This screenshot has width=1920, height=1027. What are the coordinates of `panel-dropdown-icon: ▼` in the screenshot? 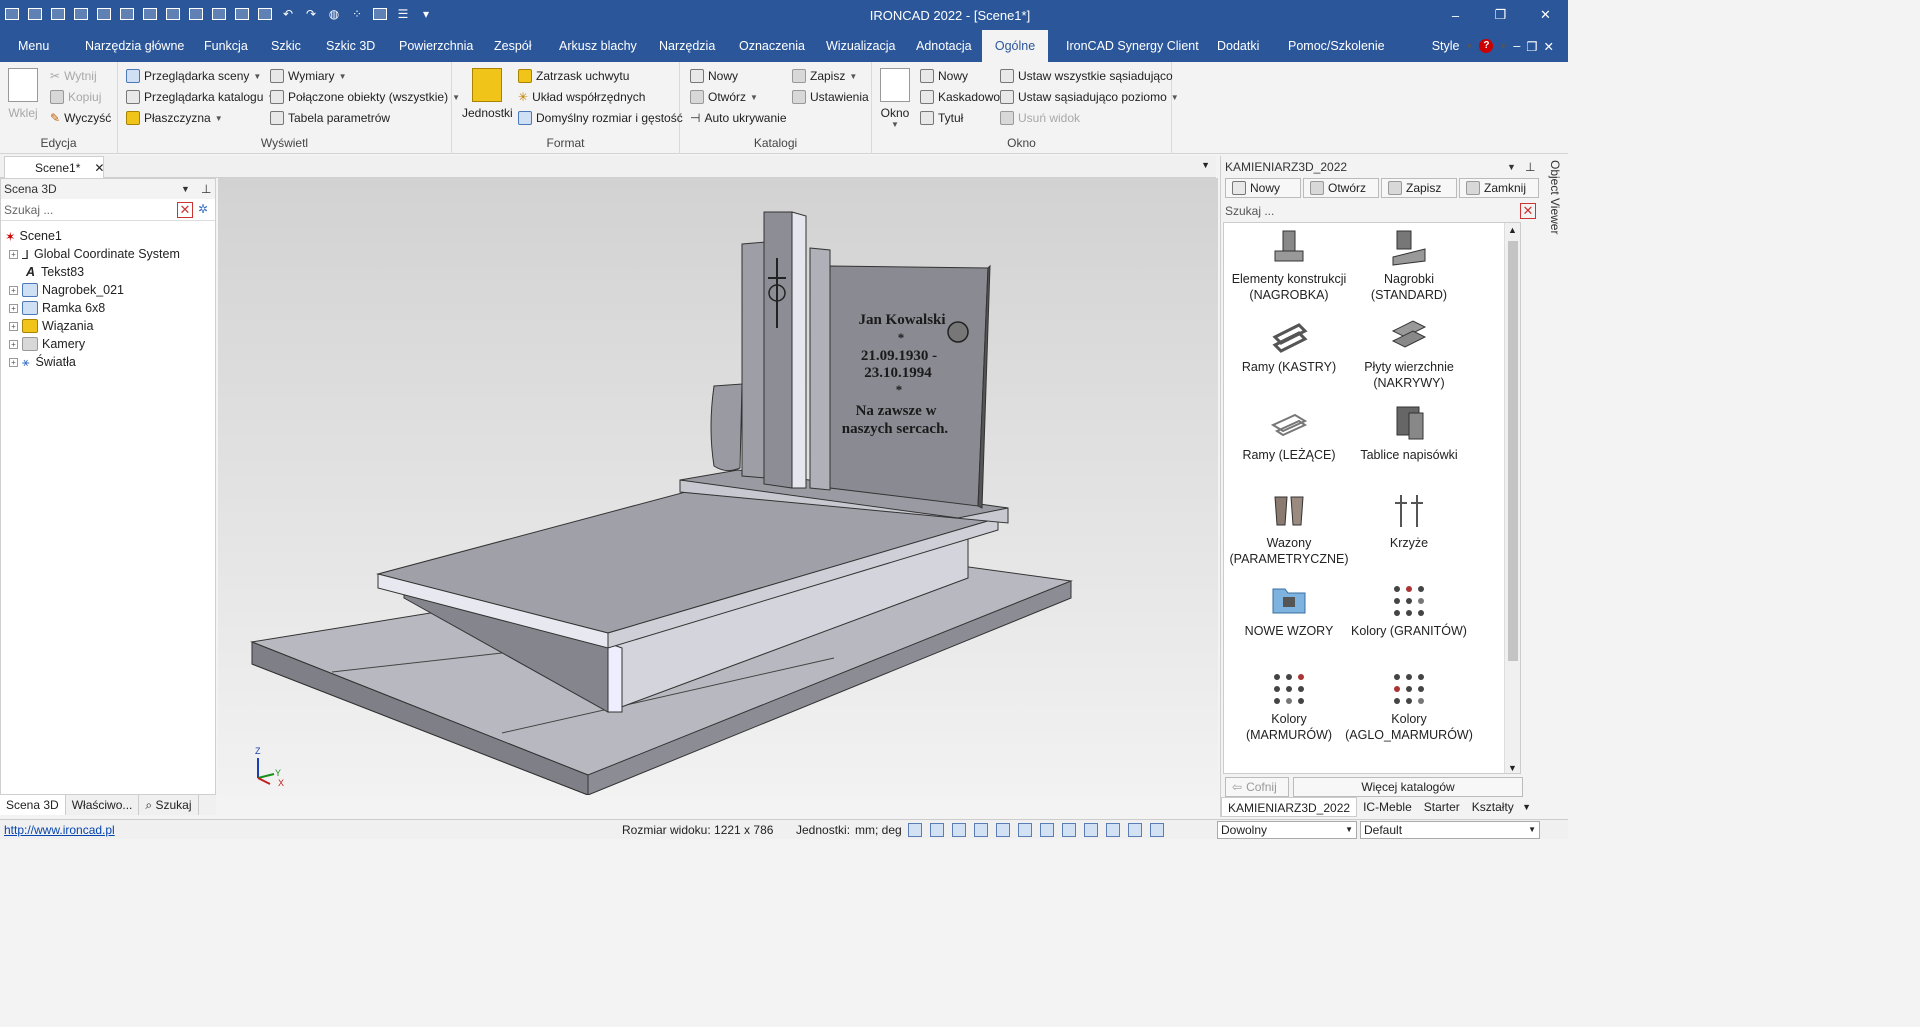 It's located at (185, 189).